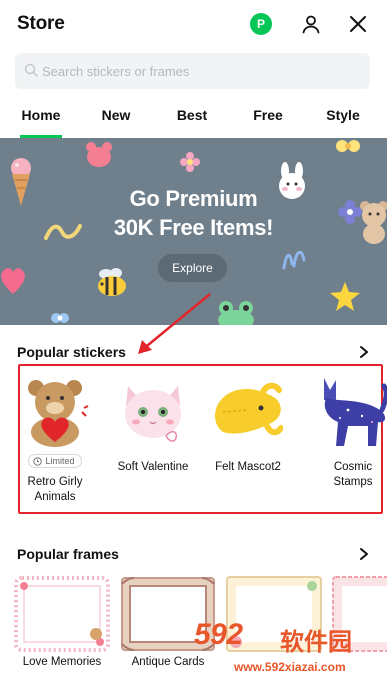 The width and height of the screenshot is (387, 682). Describe the element at coordinates (353, 474) in the screenshot. I see `sticker-name: Cosmic Stamps` at that location.